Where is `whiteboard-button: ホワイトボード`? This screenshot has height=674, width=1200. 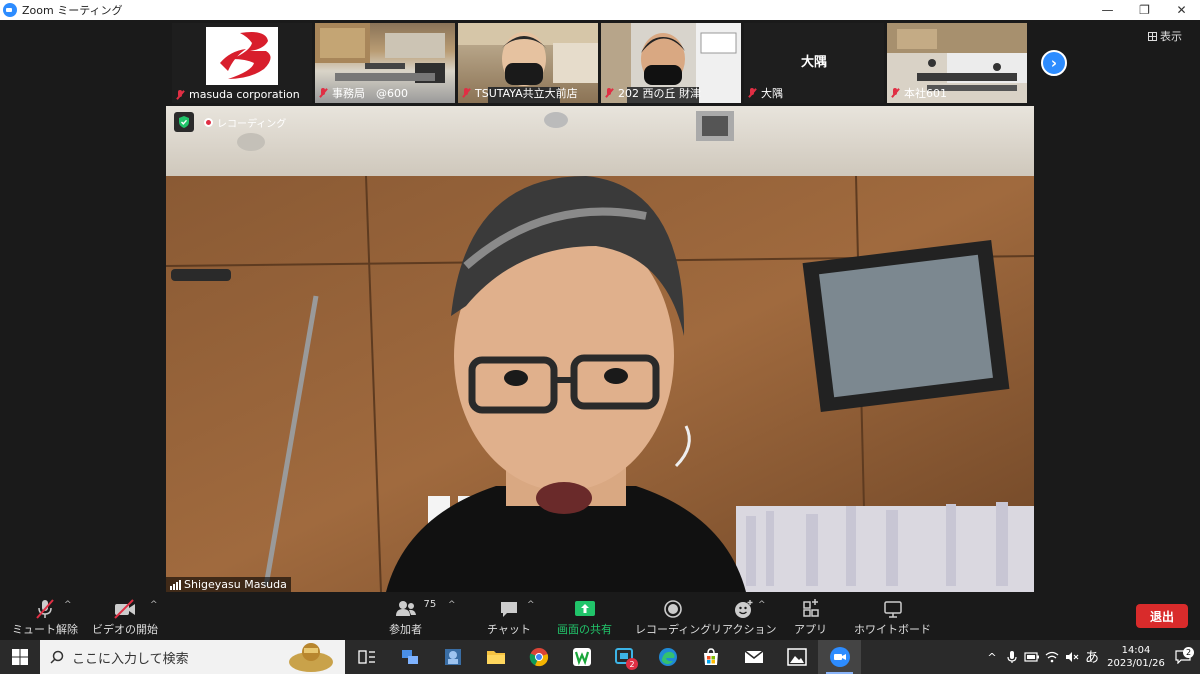
whiteboard-button: ホワイトボード is located at coordinates (892, 617).